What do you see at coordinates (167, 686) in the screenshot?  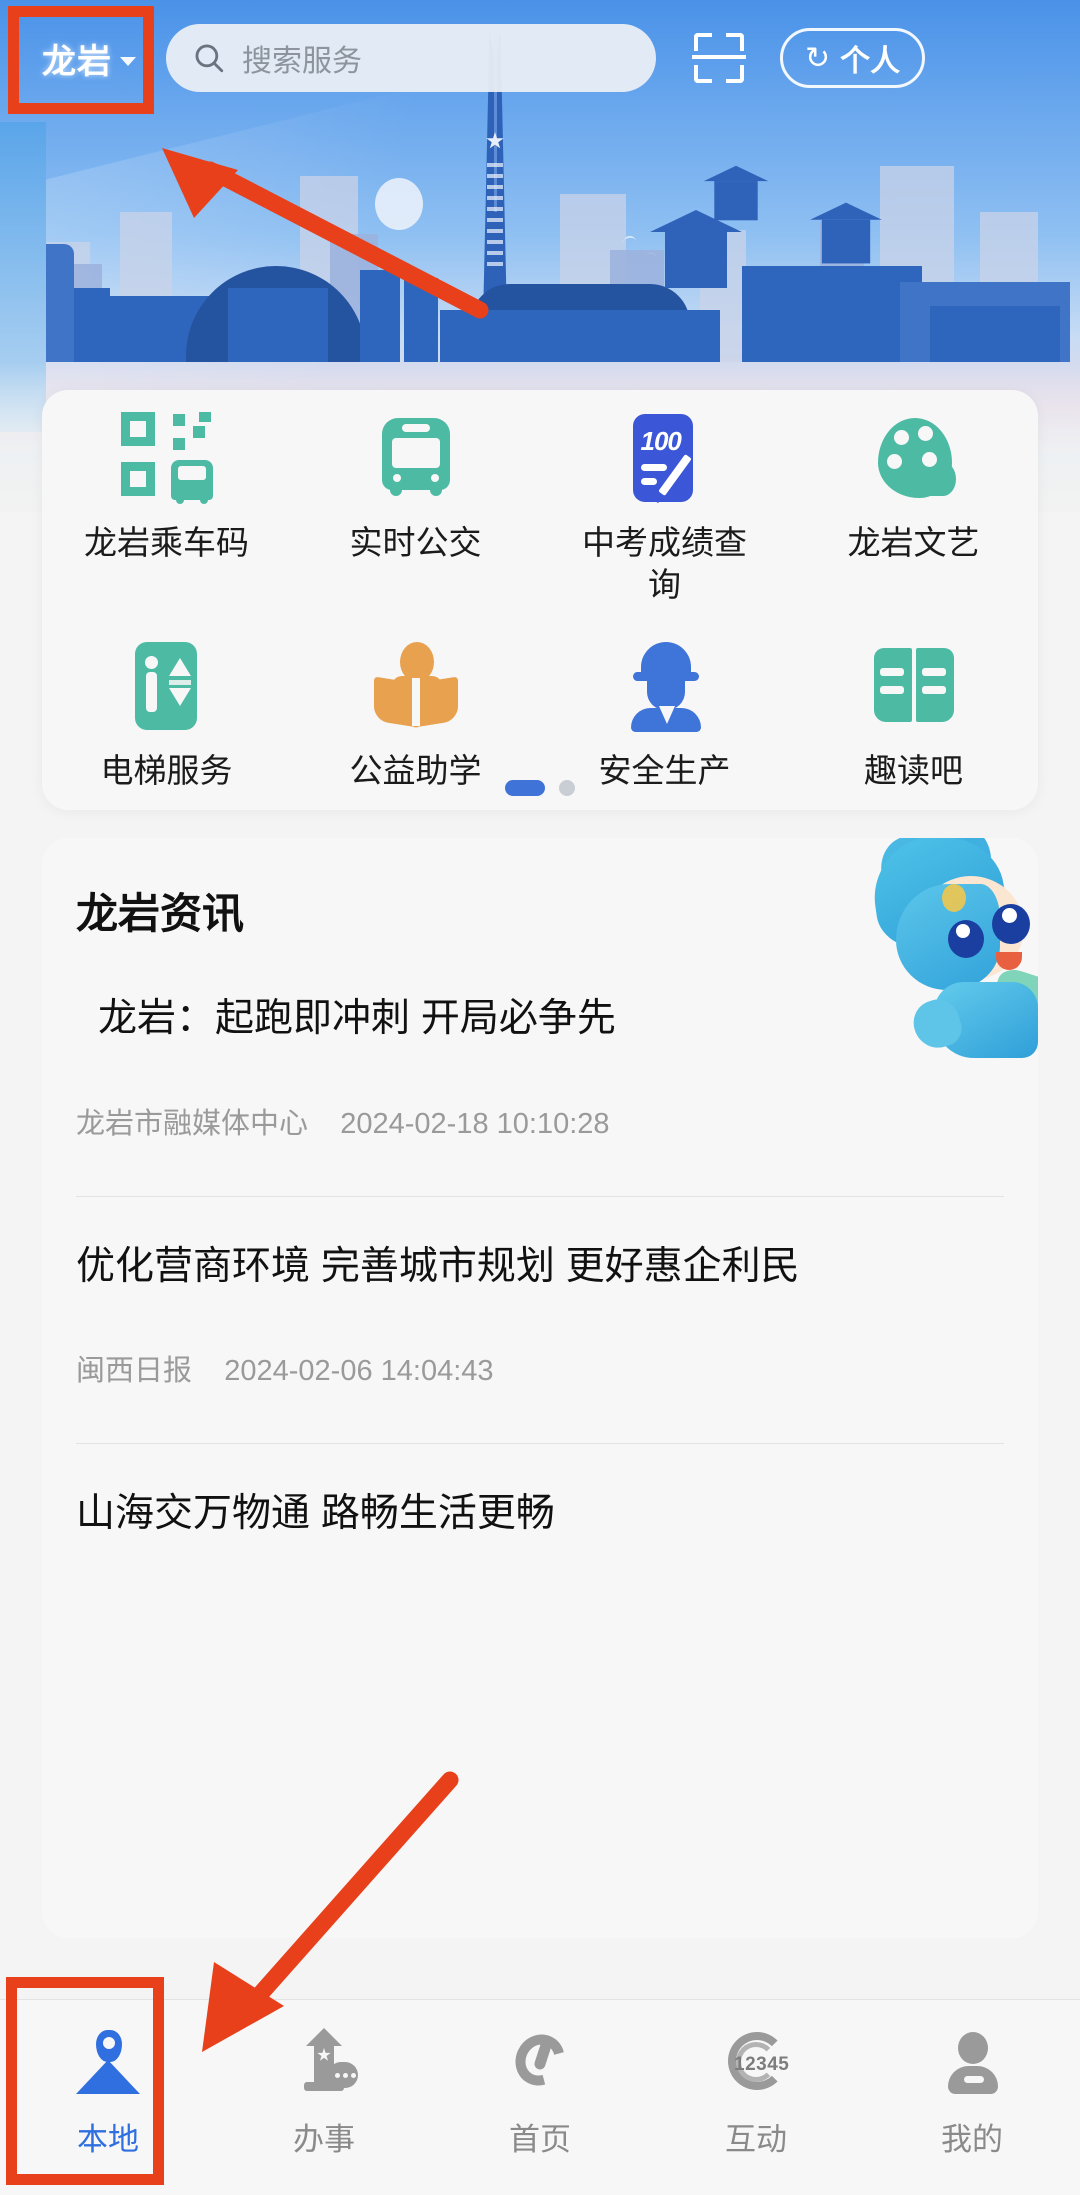 I see `elevator-icon` at bounding box center [167, 686].